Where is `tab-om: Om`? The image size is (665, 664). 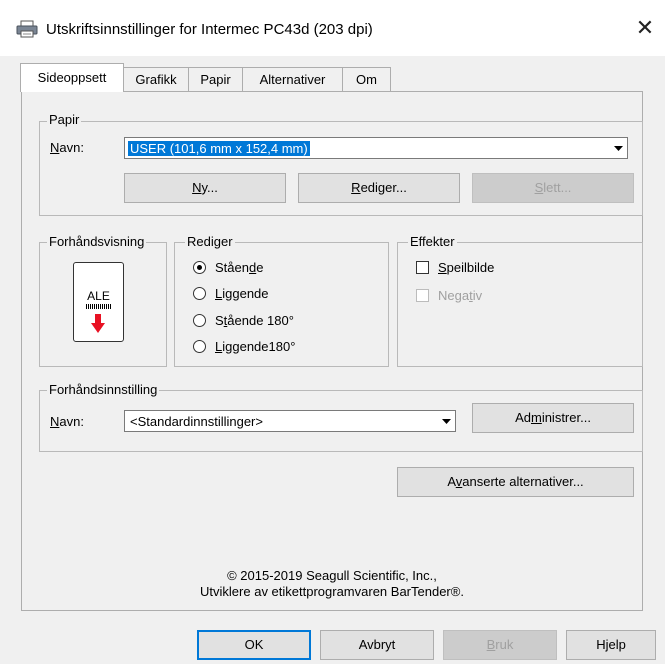 tab-om: Om is located at coordinates (366, 79).